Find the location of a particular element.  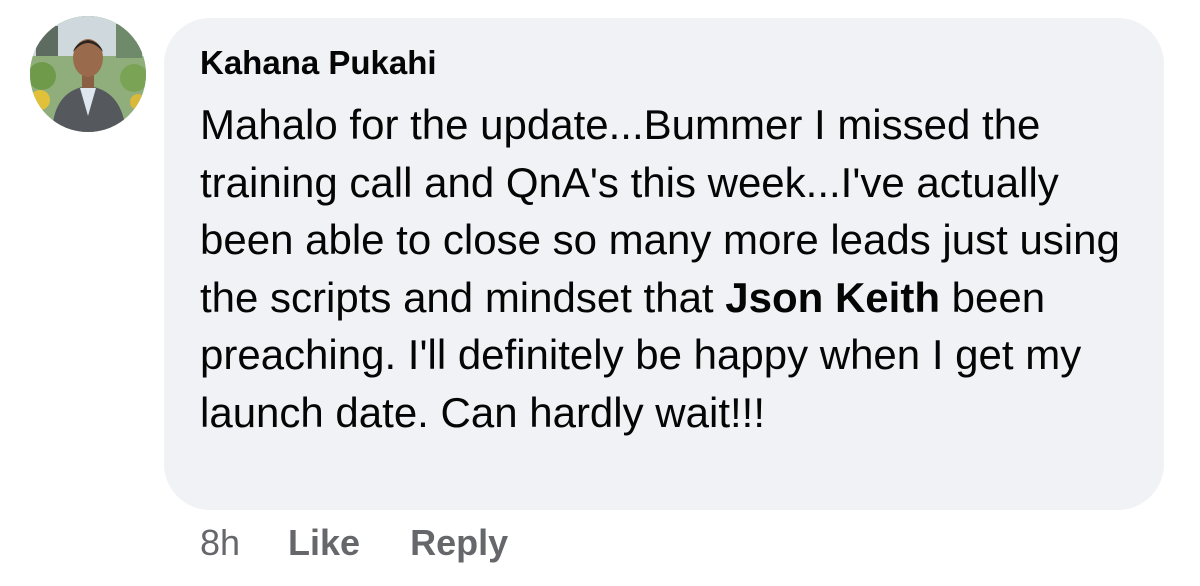

like-button: Like is located at coordinates (324, 543).